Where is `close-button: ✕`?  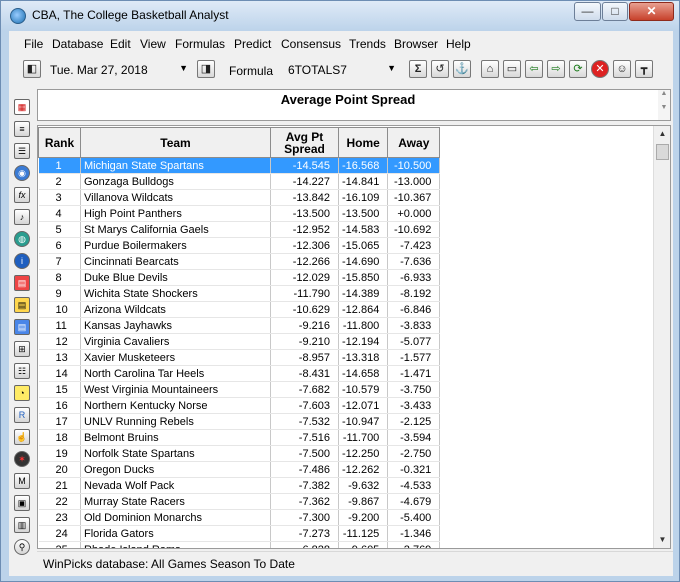
close-button: ✕ is located at coordinates (651, 11).